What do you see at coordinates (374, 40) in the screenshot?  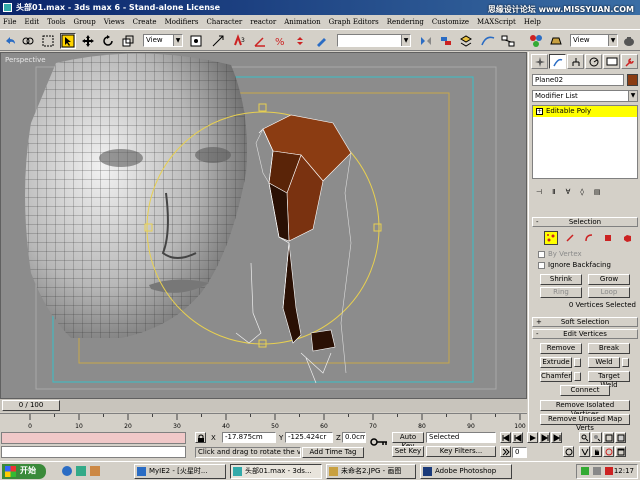 I see `named-selection-dropdown: ▼` at bounding box center [374, 40].